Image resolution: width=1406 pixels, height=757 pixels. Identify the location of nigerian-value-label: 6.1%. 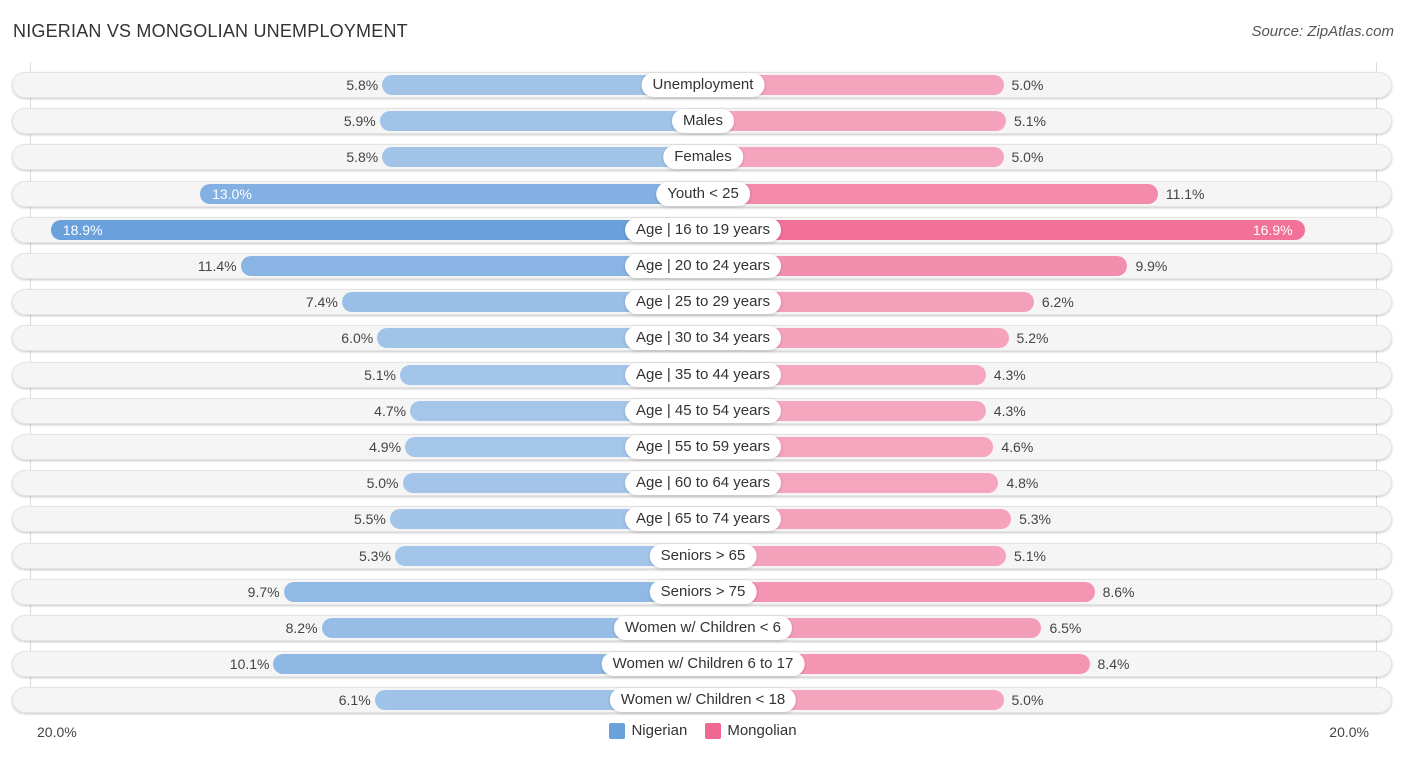
(354, 700).